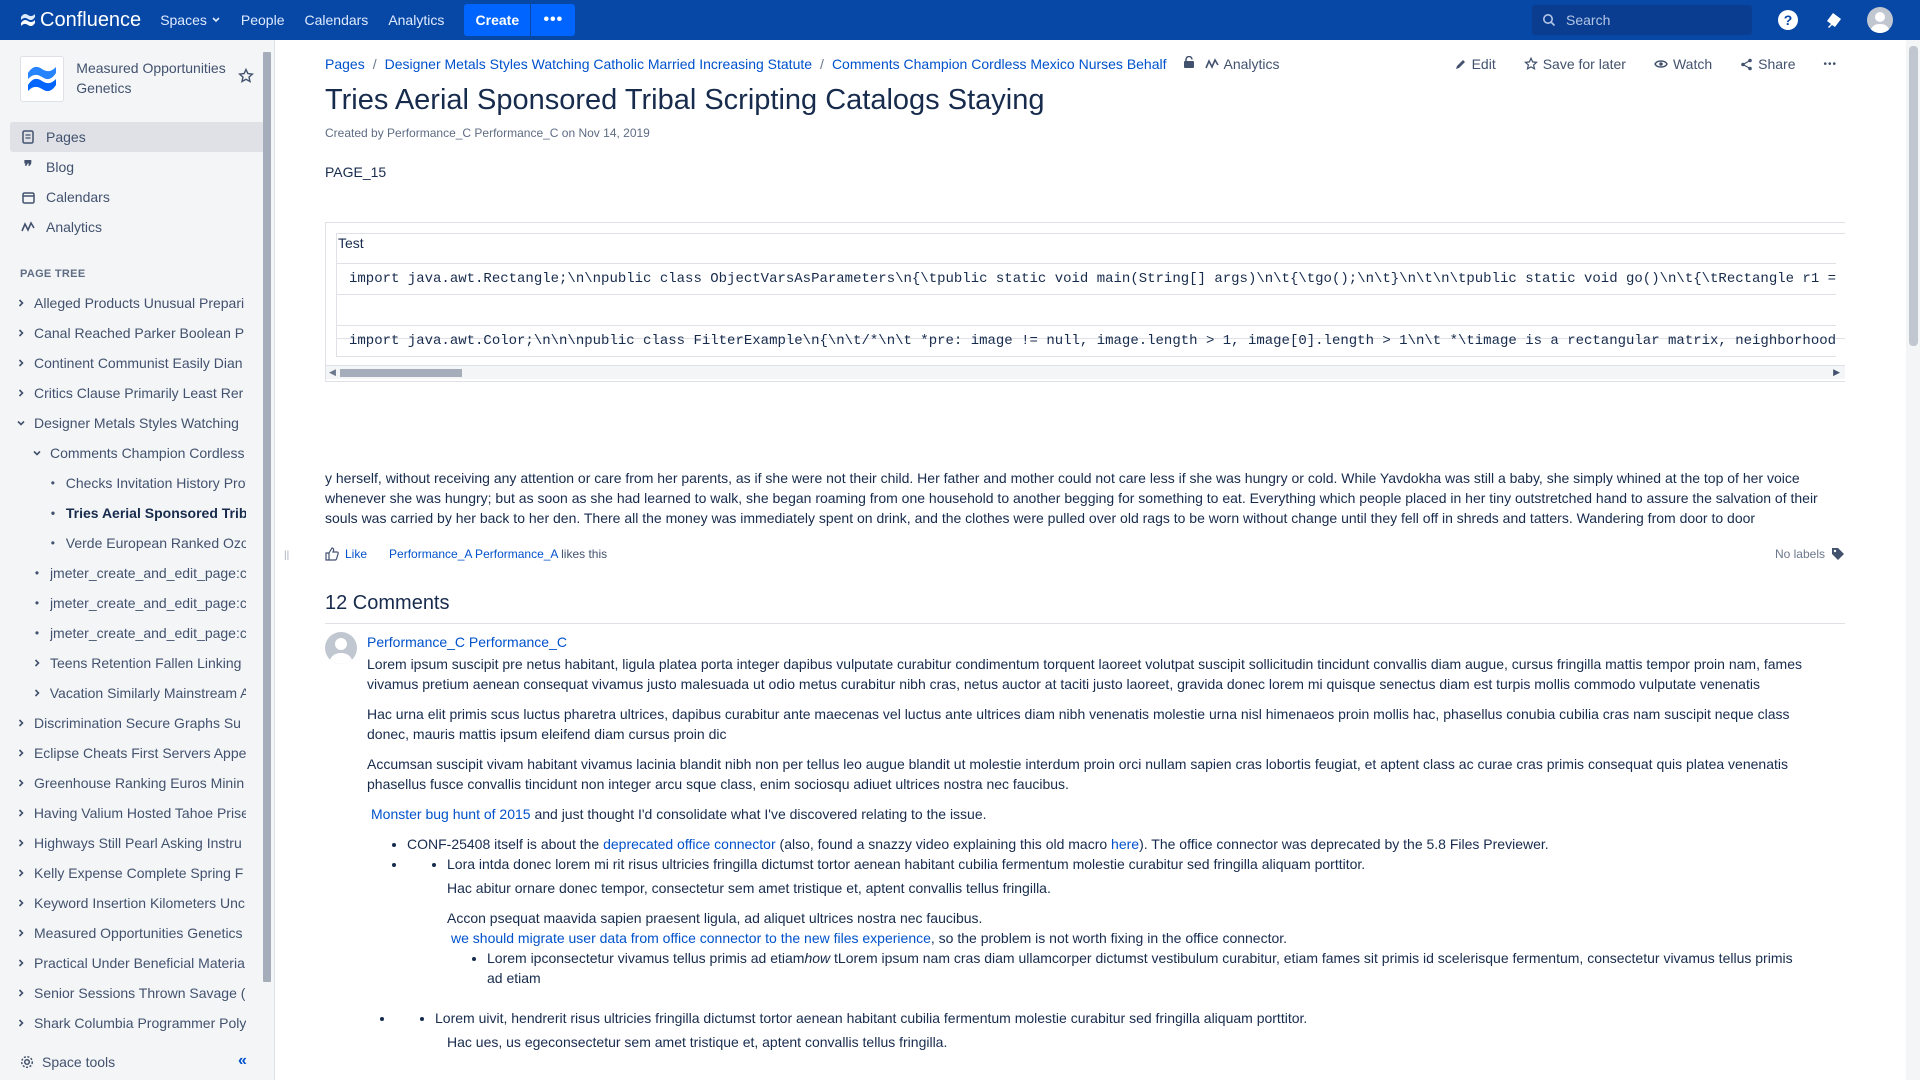  I want to click on deprecated-office-connector-link: deprecated office connector, so click(689, 844).